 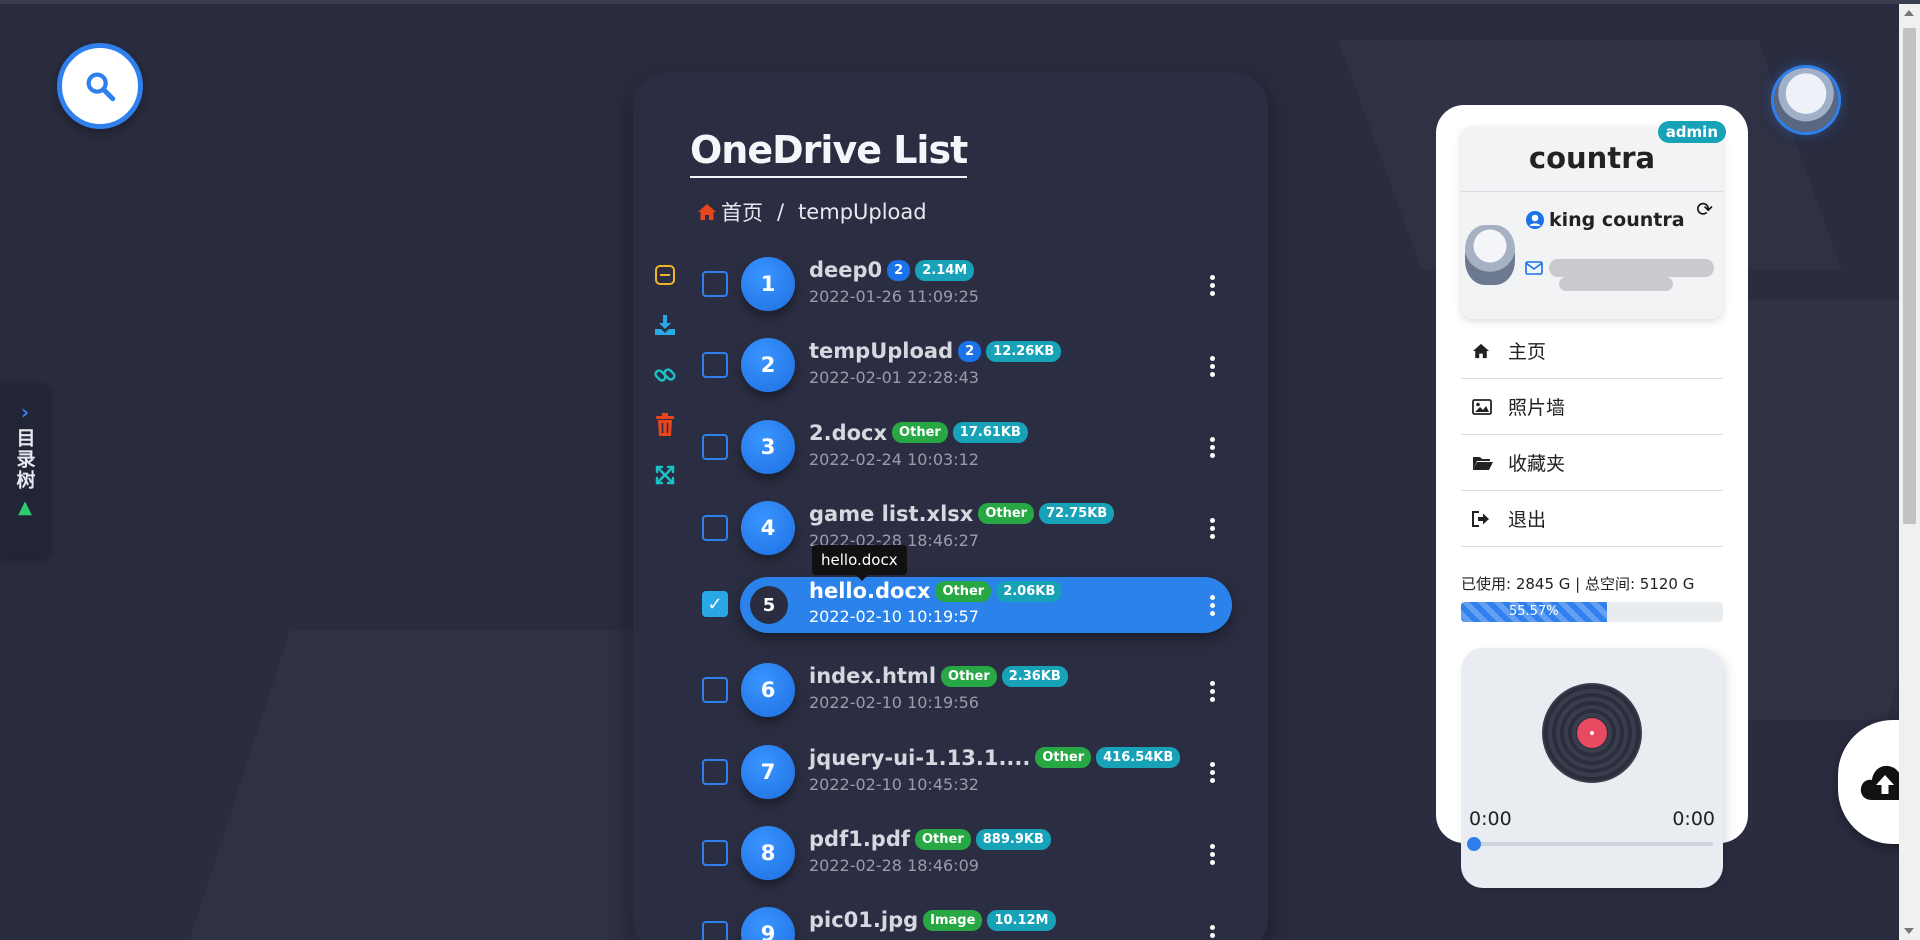 I want to click on display-name: king countra, so click(x=1605, y=220).